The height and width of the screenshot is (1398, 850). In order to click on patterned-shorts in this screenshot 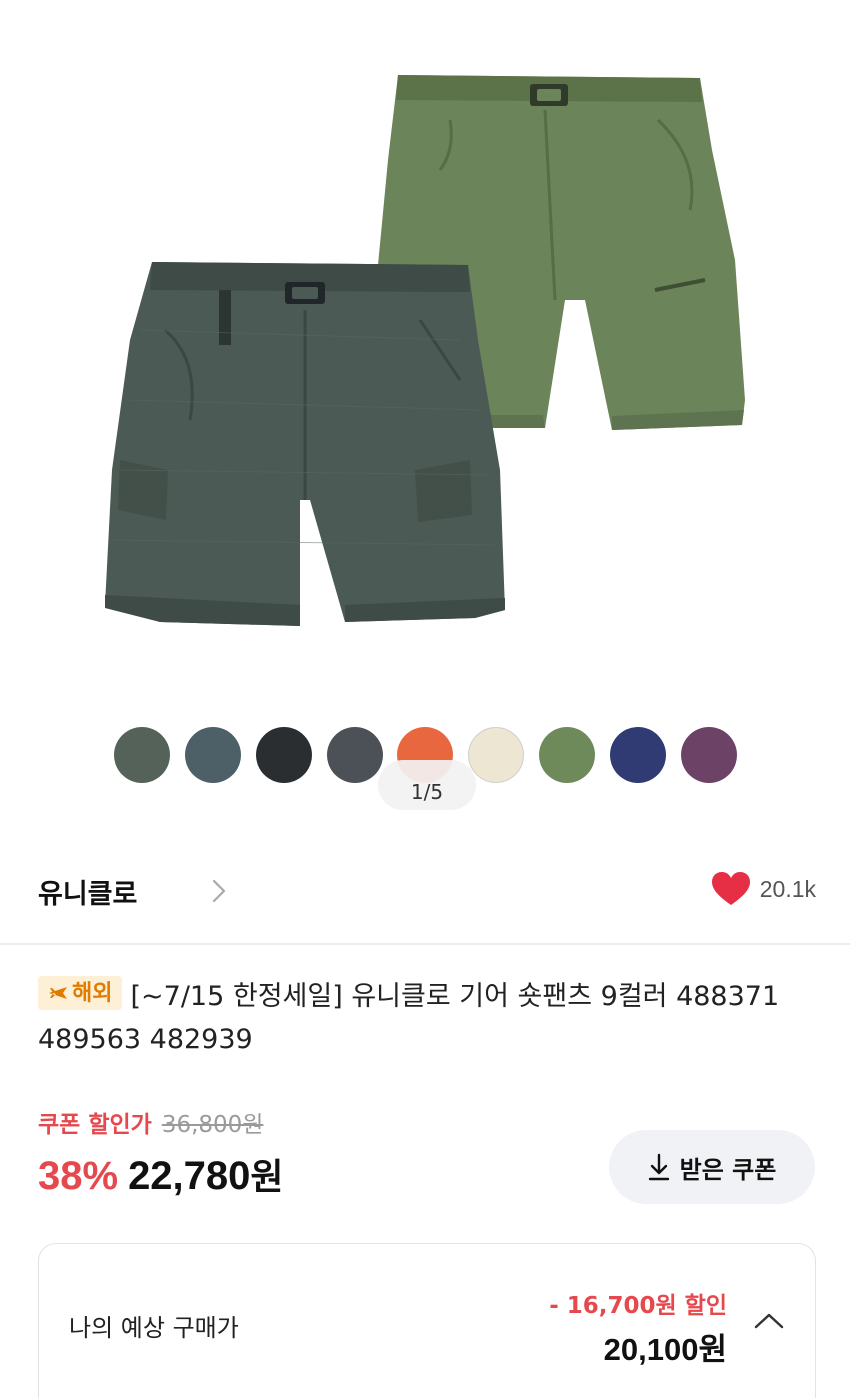, I will do `click(305, 444)`.